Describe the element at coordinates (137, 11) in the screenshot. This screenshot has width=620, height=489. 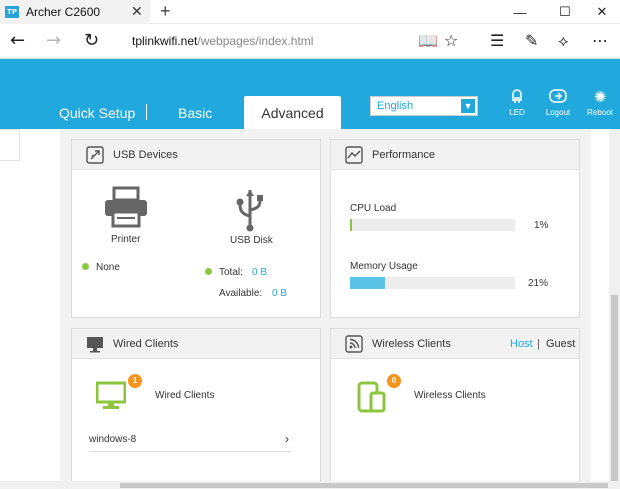
I see `tab-close-icon: ✕` at that location.